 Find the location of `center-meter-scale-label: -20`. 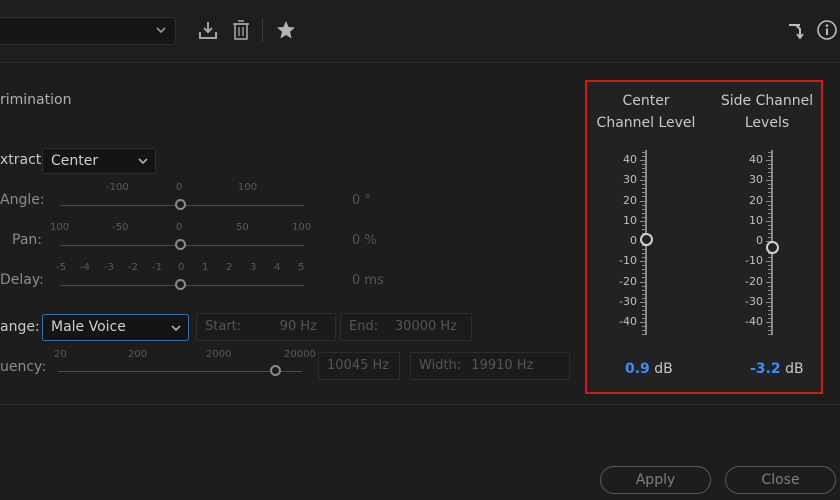

center-meter-scale-label: -20 is located at coordinates (628, 281).